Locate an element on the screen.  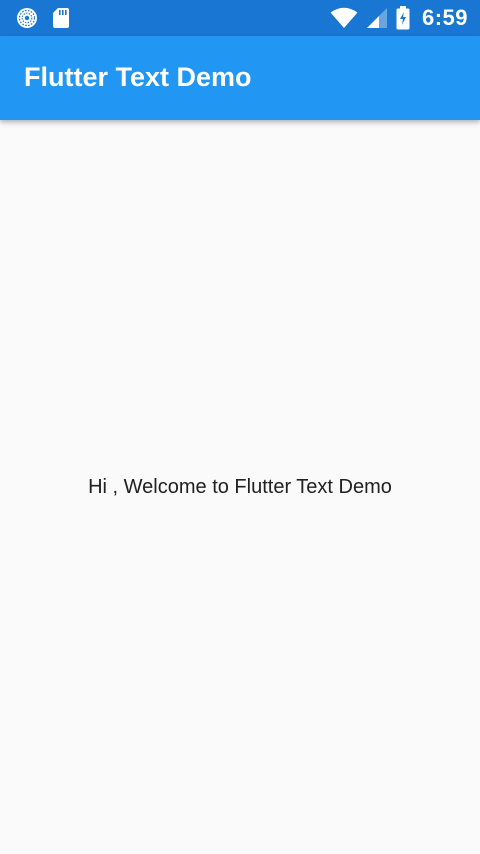
status-bar-left is located at coordinates (43, 18).